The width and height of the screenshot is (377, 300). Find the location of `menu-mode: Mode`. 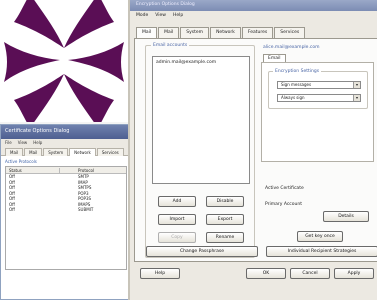

menu-mode: Mode is located at coordinates (142, 15).